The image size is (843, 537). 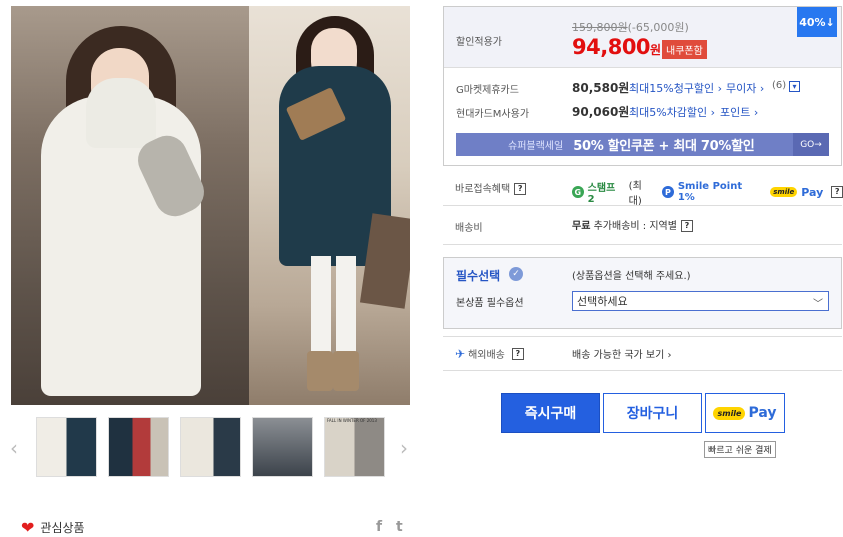 I want to click on check-icon: ✓, so click(x=516, y=274).